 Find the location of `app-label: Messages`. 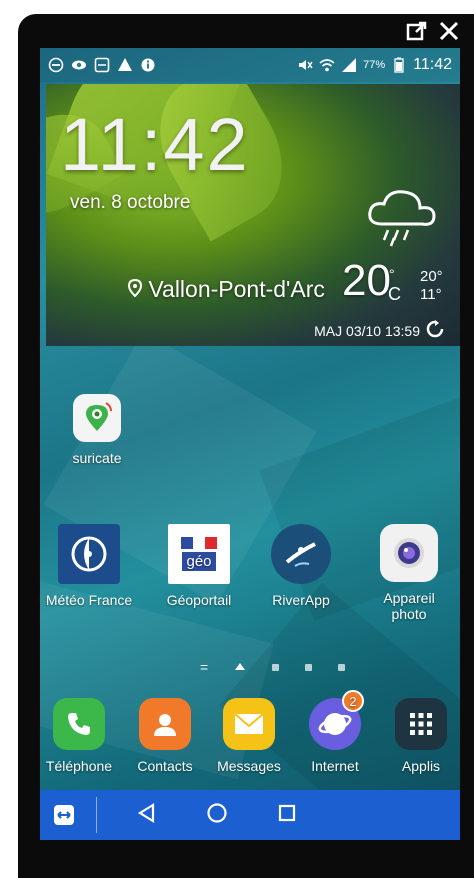

app-label: Messages is located at coordinates (249, 766).